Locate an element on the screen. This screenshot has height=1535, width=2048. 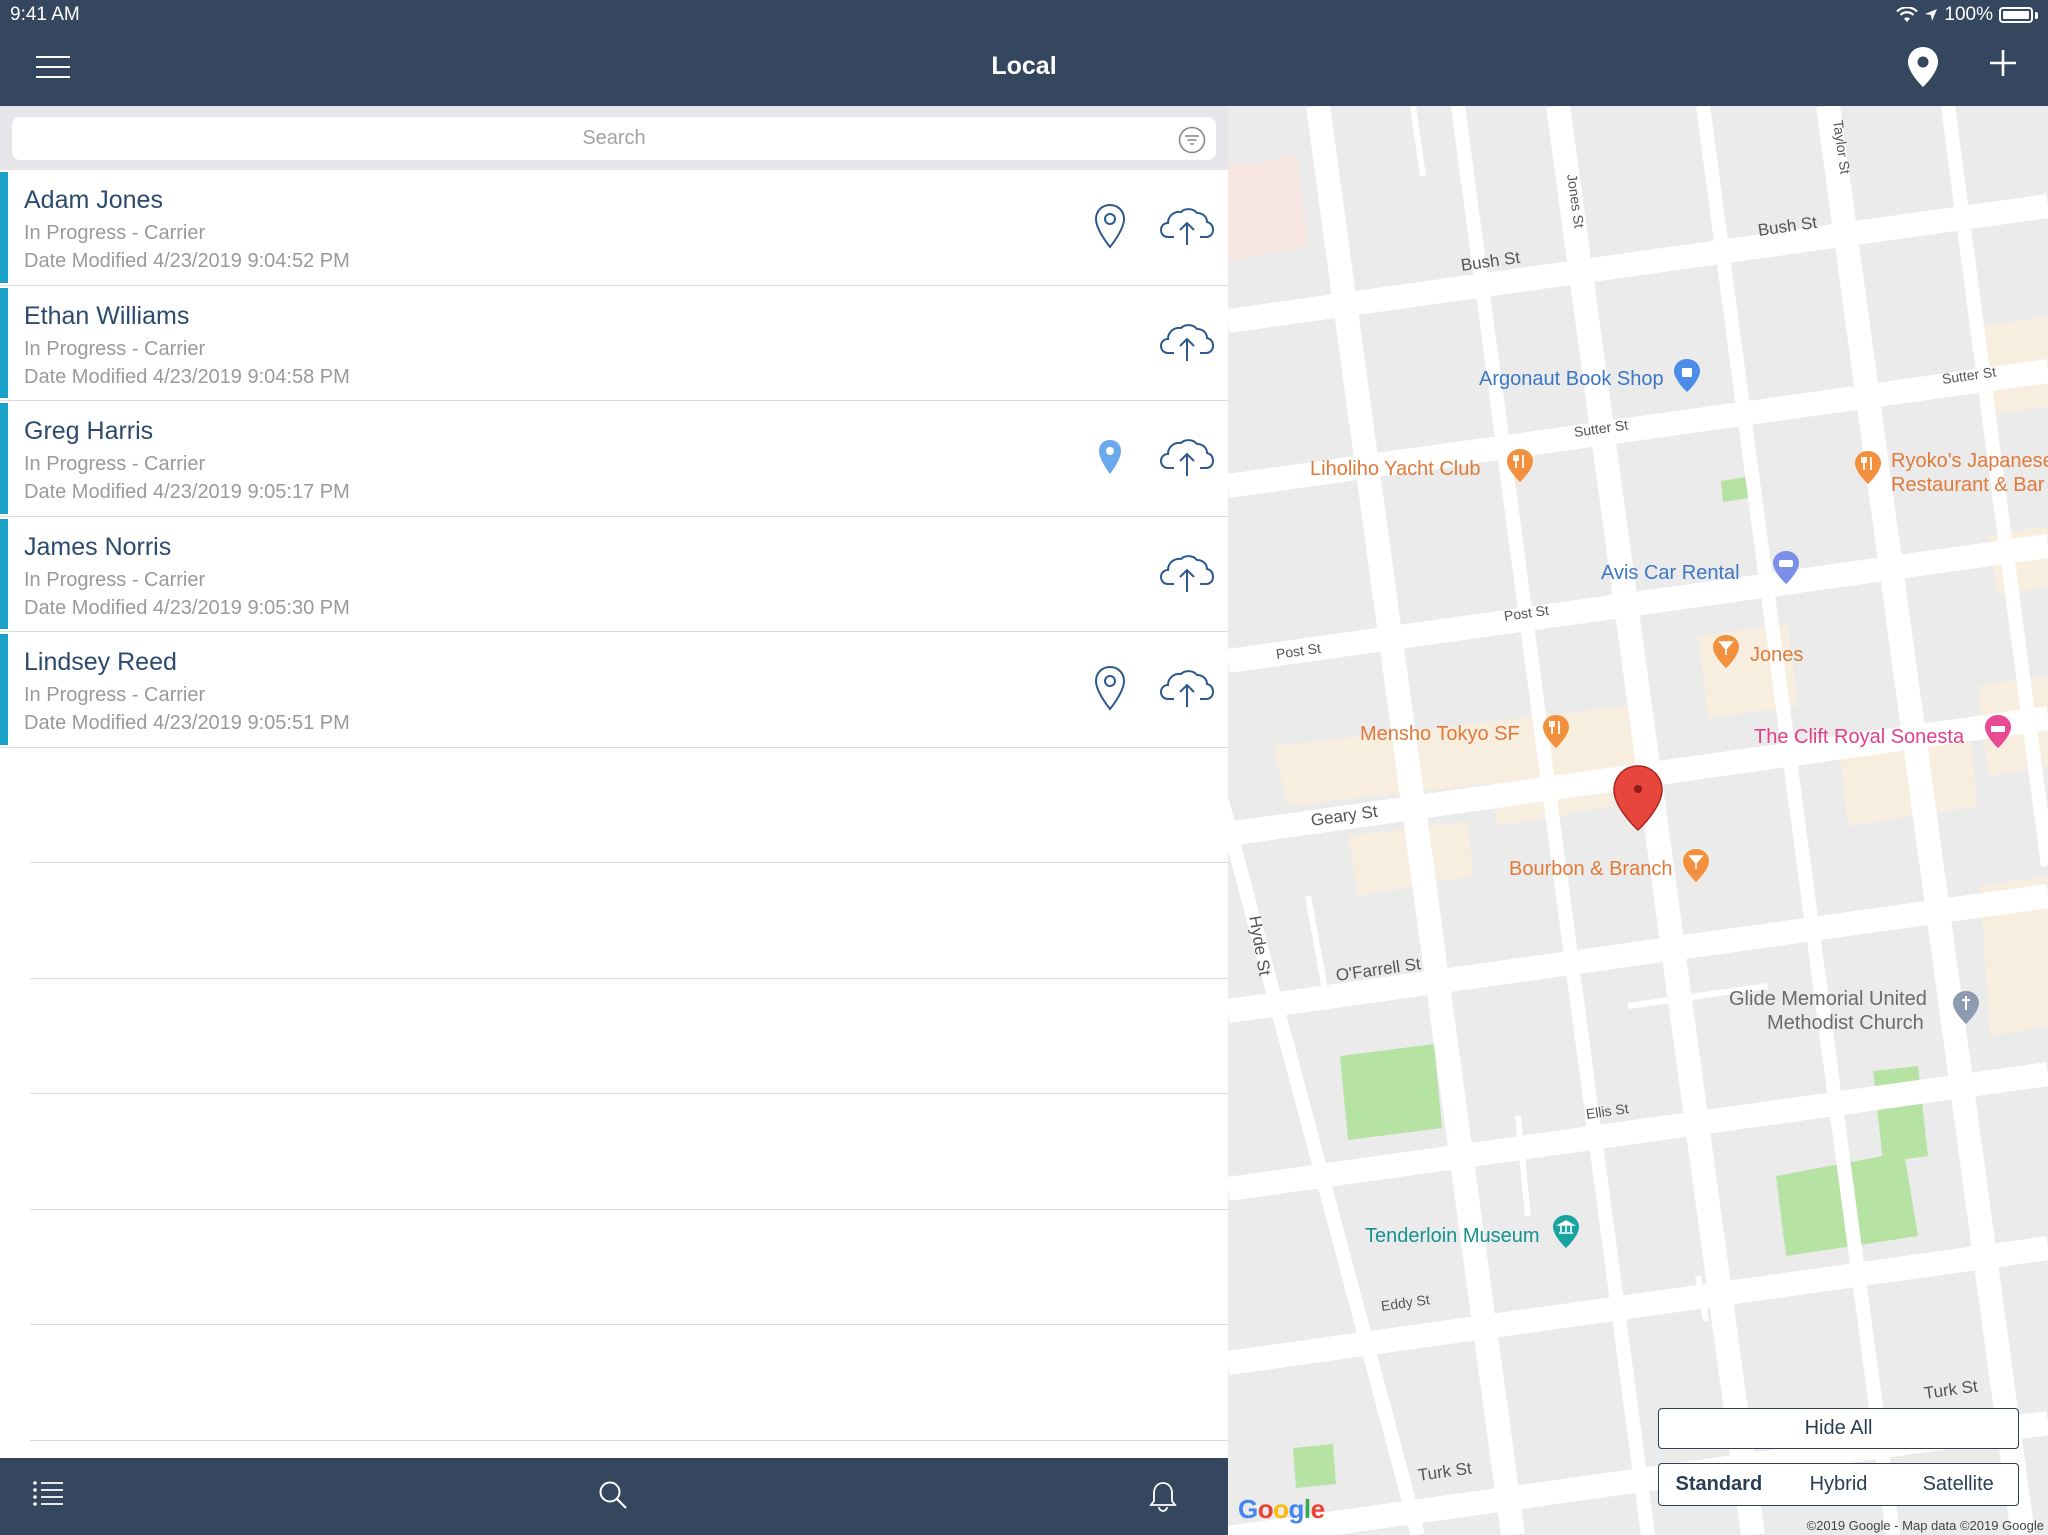
status-time: 9:41 AM is located at coordinates (45, 14).